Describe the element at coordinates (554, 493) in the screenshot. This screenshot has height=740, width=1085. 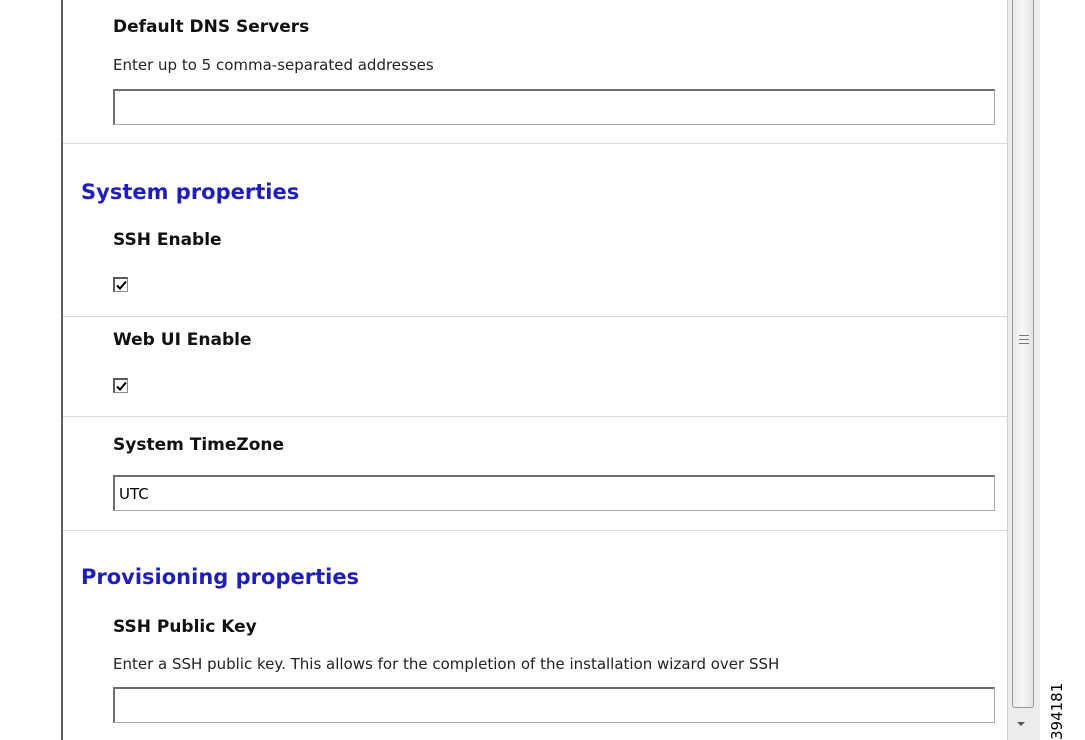
I see `timezone-input` at that location.